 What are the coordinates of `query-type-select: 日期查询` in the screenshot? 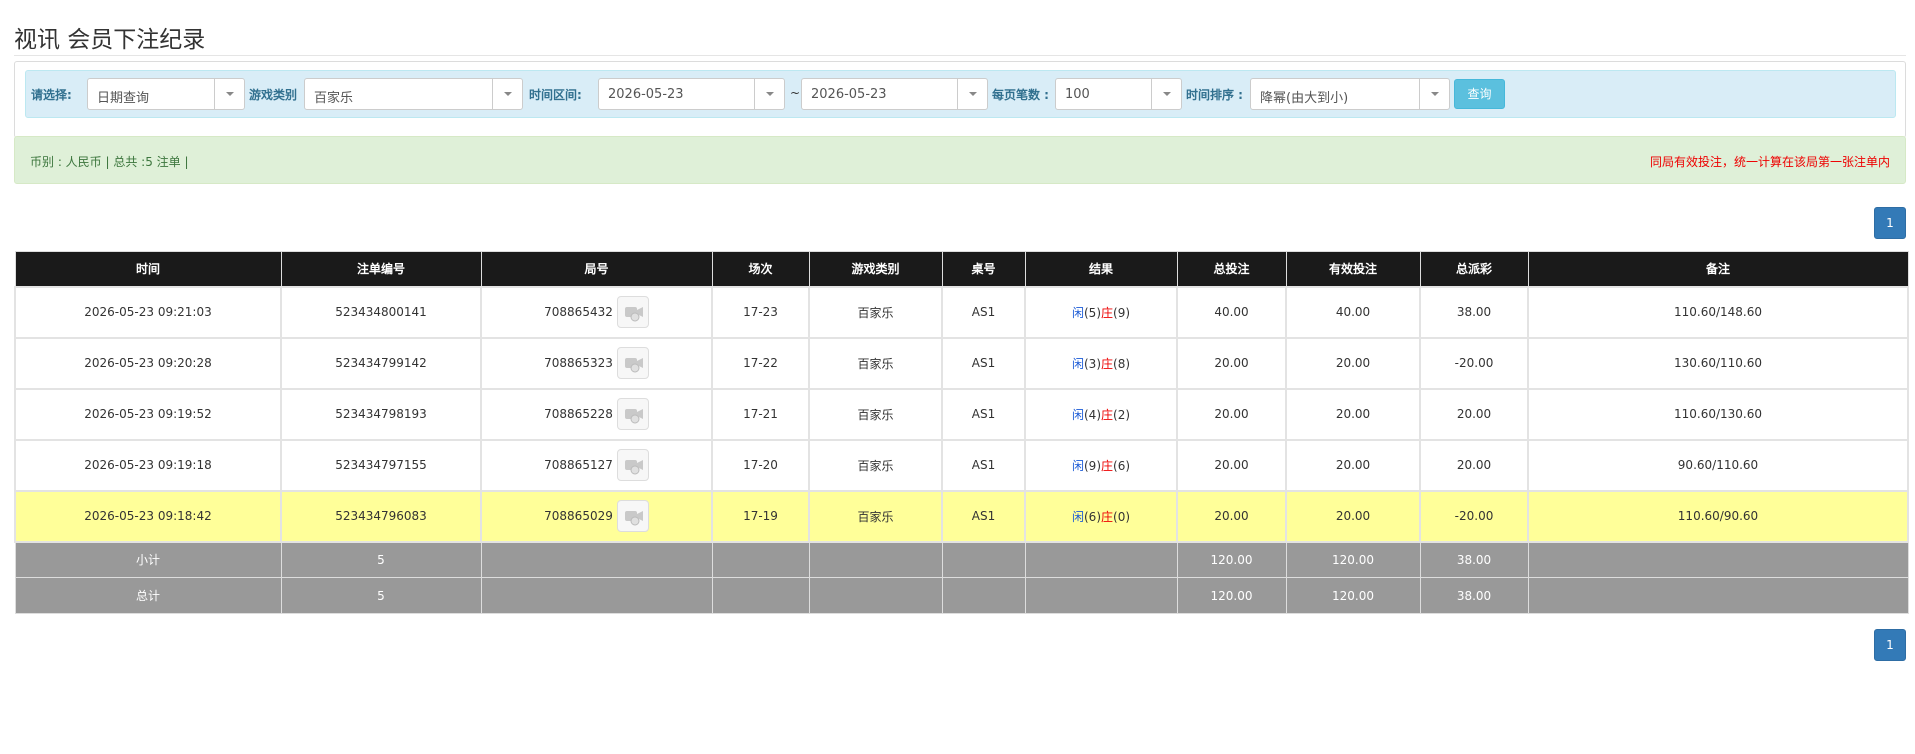 It's located at (166, 94).